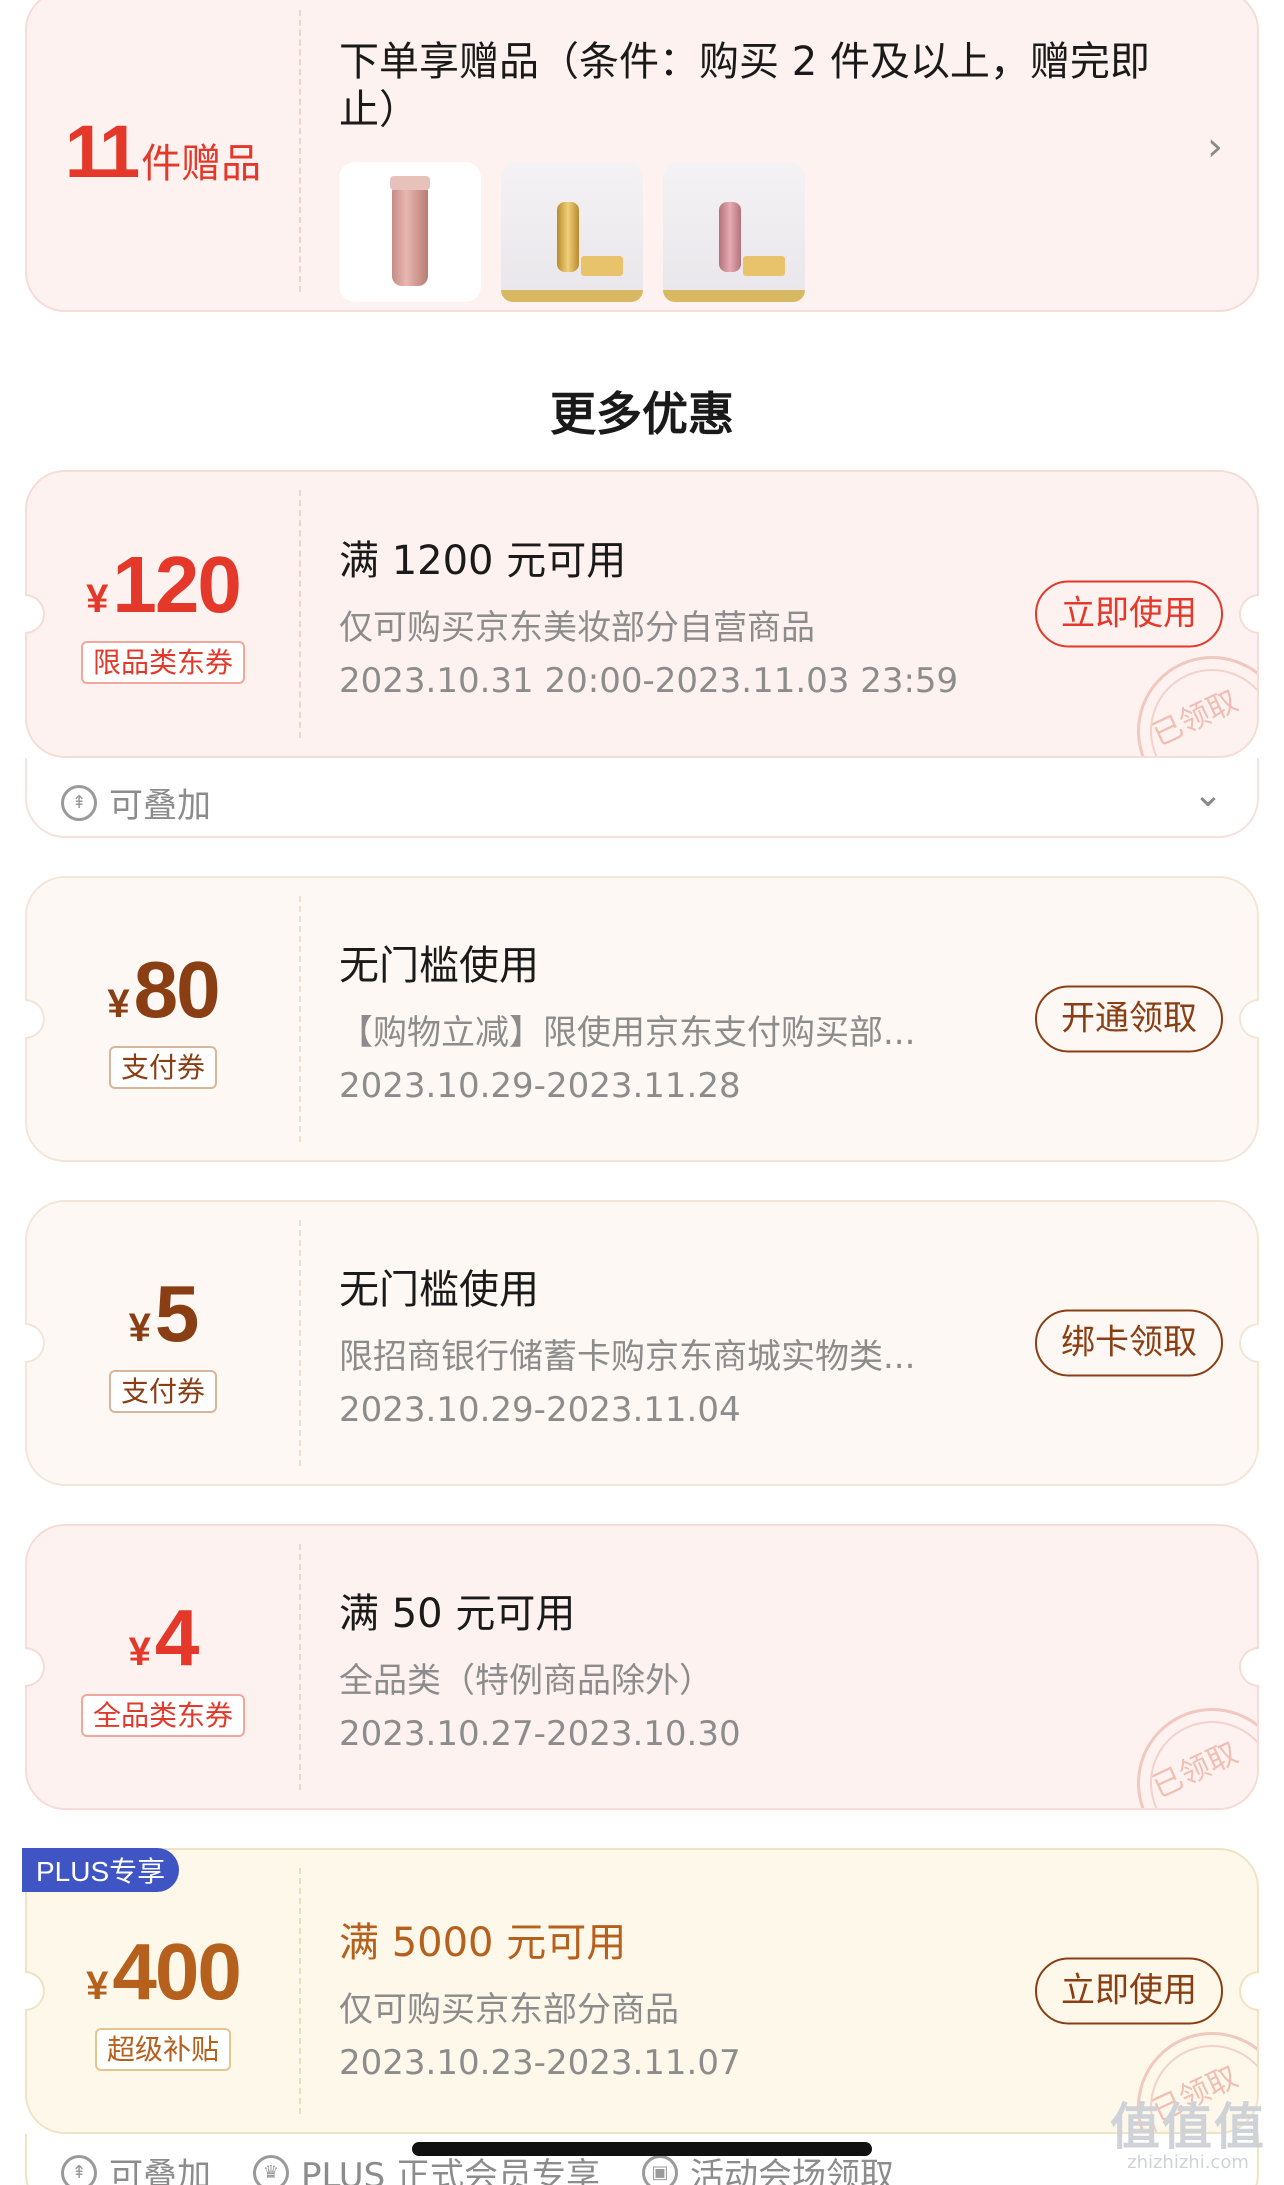 This screenshot has height=2185, width=1284. Describe the element at coordinates (540, 2062) in the screenshot. I see `coupon-date: 2023.10.23-2023.11.07` at that location.